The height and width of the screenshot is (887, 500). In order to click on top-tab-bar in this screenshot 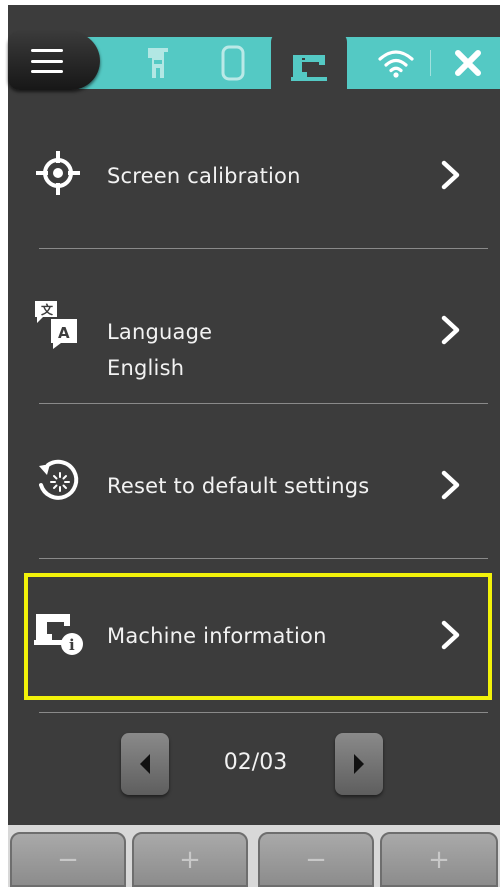, I will do `click(254, 63)`.